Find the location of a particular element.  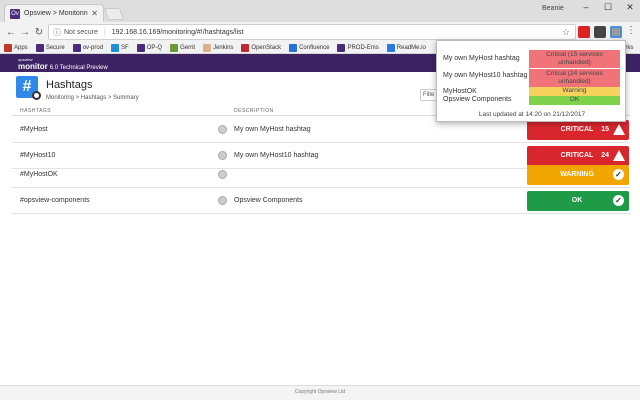

popup-hashtag-name: Opsview Components is located at coordinates (477, 99).